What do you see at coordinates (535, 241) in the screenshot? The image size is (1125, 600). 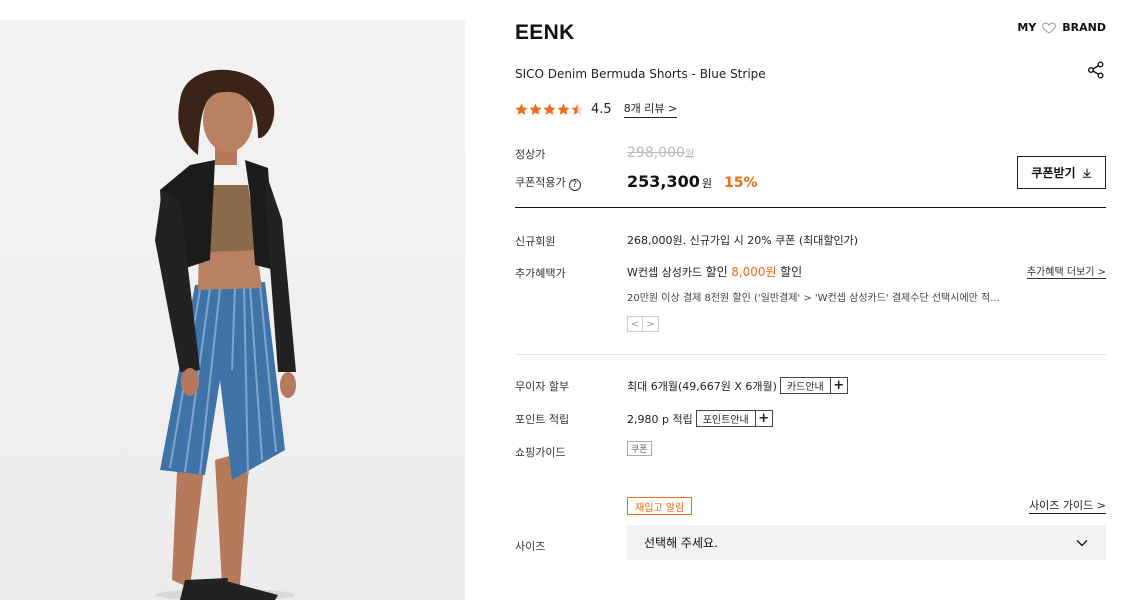 I see `new-member-label: 신규회원` at bounding box center [535, 241].